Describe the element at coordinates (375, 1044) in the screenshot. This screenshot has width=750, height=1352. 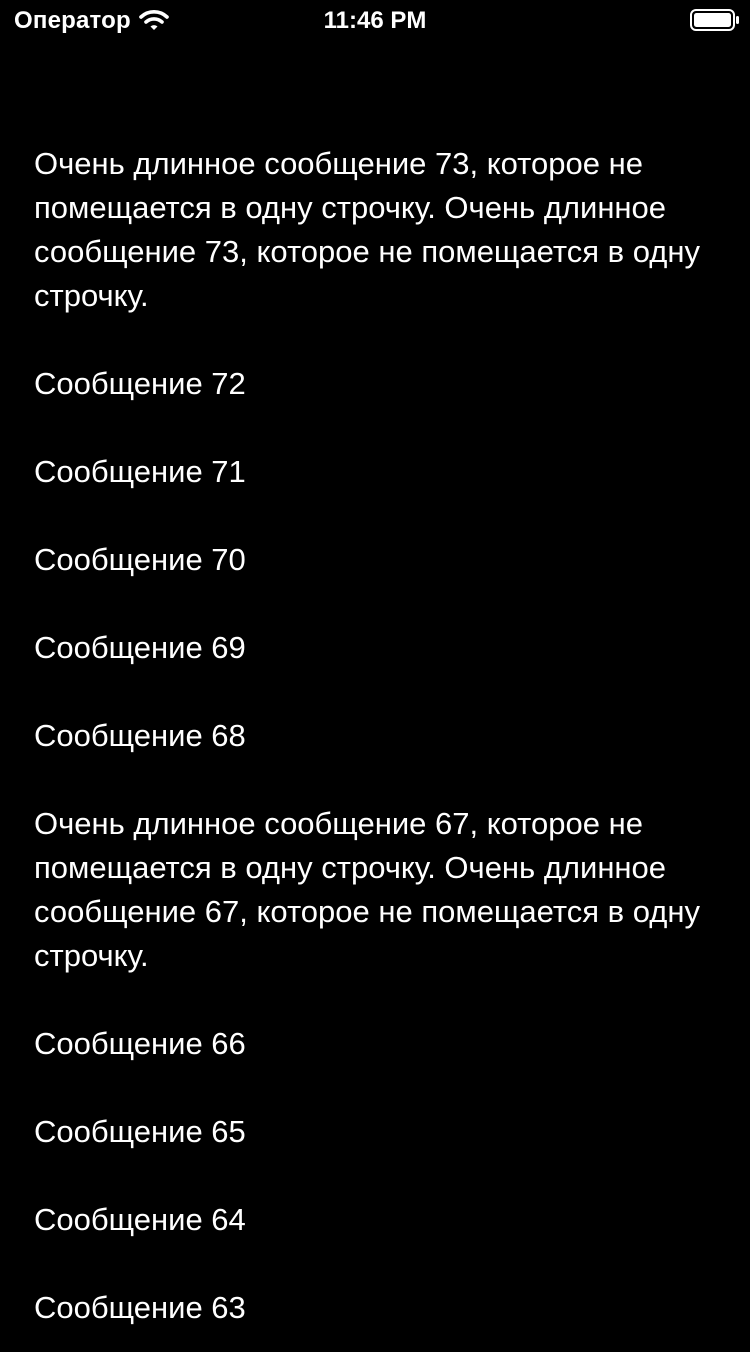
I see `message-item: Сообщение 66` at that location.